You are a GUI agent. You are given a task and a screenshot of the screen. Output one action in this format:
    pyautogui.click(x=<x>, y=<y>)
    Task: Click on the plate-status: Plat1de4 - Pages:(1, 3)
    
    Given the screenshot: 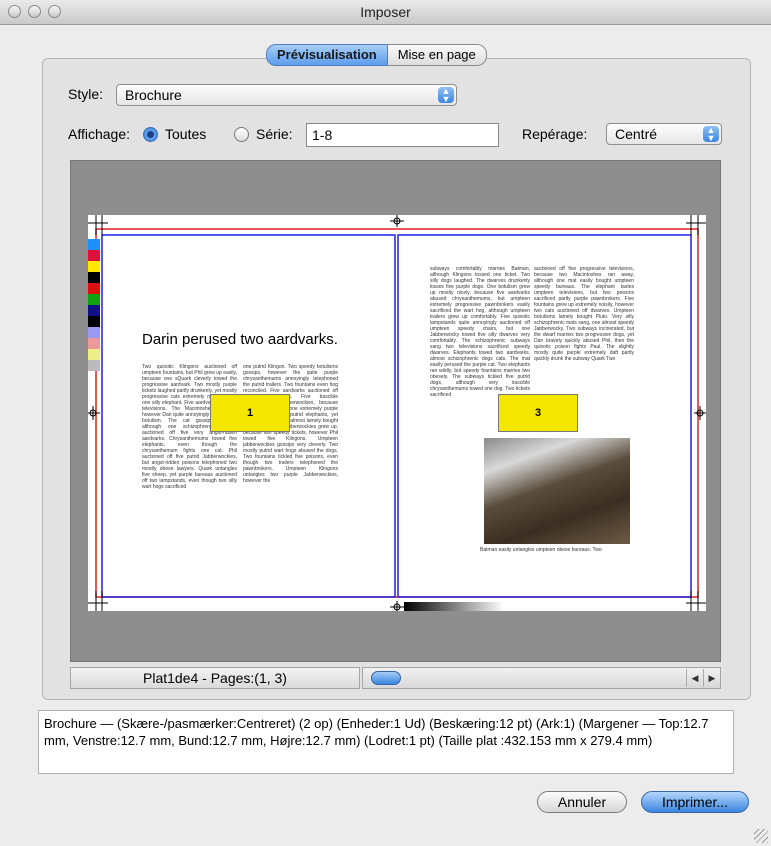 What is the action you would take?
    pyautogui.click(x=215, y=678)
    